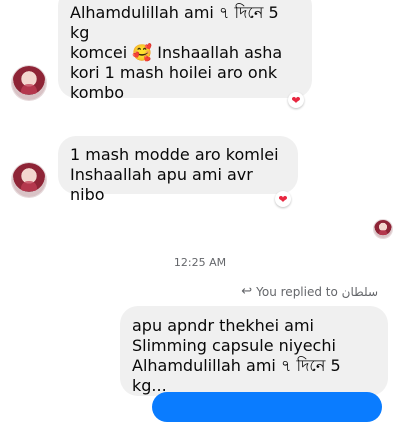  Describe the element at coordinates (383, 229) in the screenshot. I see `read-receipt-avatar` at that location.